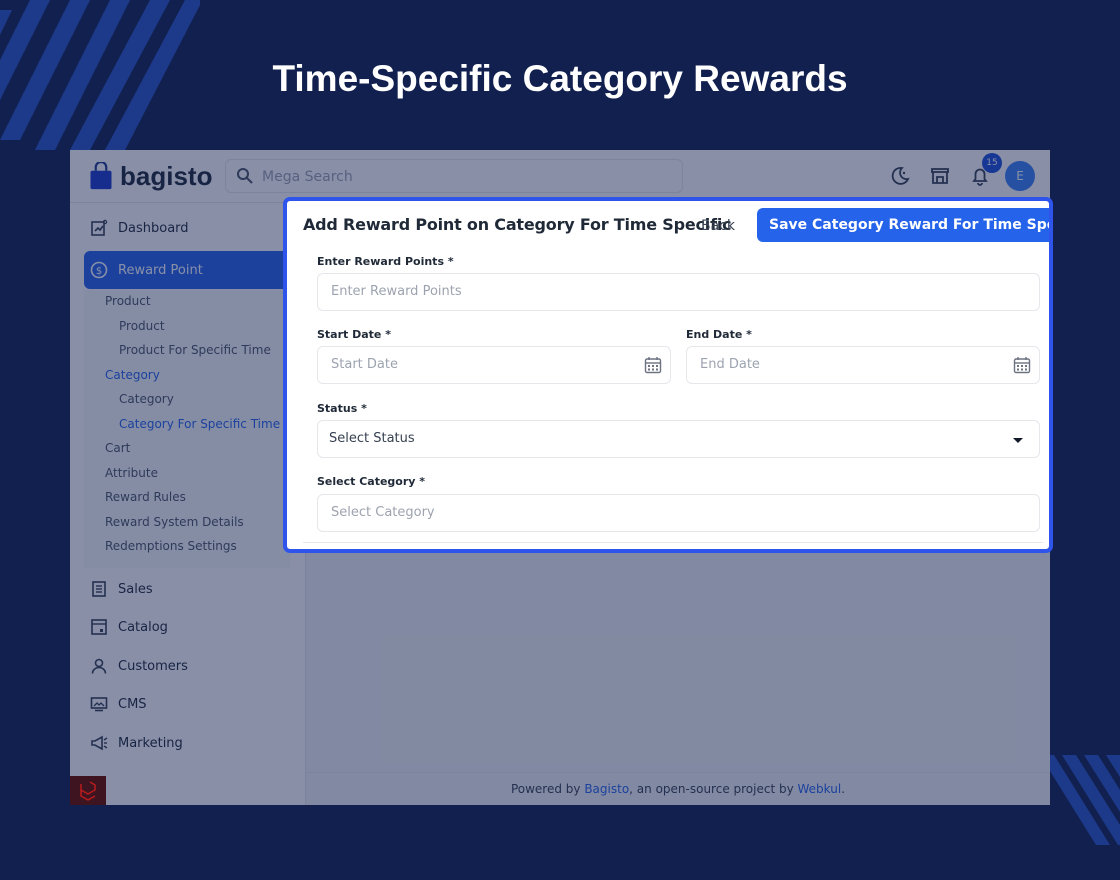  I want to click on start-date-label: Start Date *, so click(354, 334).